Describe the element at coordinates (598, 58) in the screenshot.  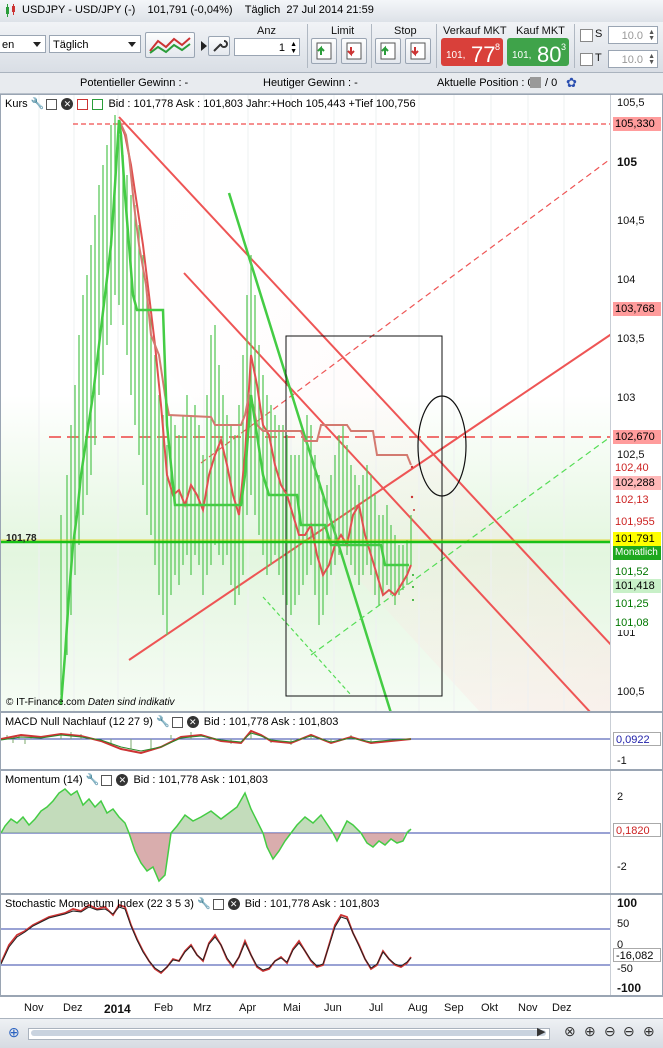
I see `t-label: T` at that location.